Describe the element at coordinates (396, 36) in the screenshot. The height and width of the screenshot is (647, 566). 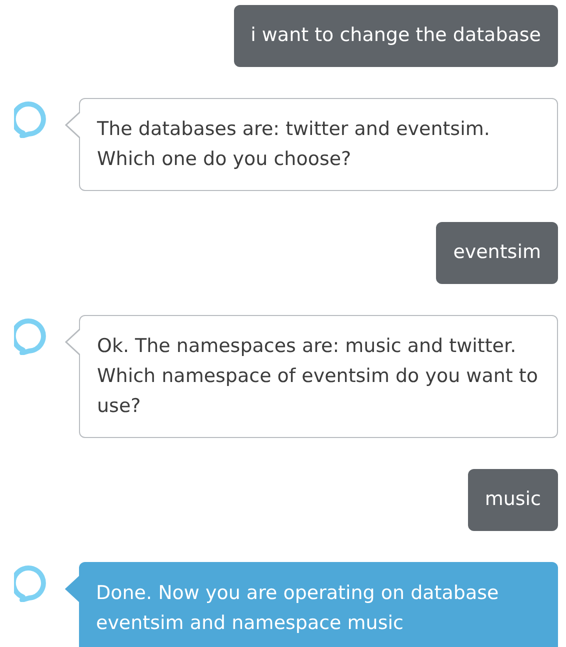
I see `message-bubble: i want to change the database` at that location.